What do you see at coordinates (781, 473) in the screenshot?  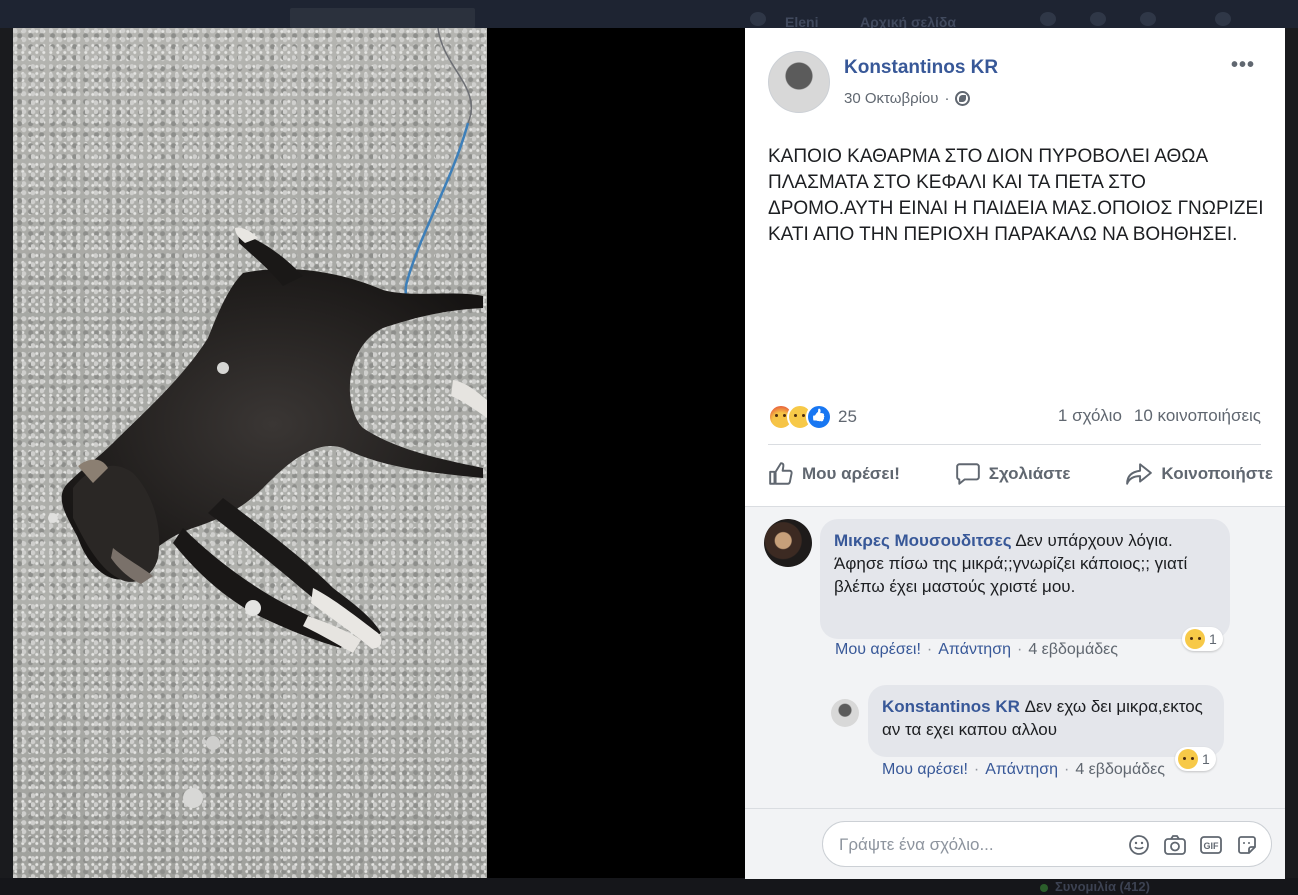 I see `thumbs-up-icon` at bounding box center [781, 473].